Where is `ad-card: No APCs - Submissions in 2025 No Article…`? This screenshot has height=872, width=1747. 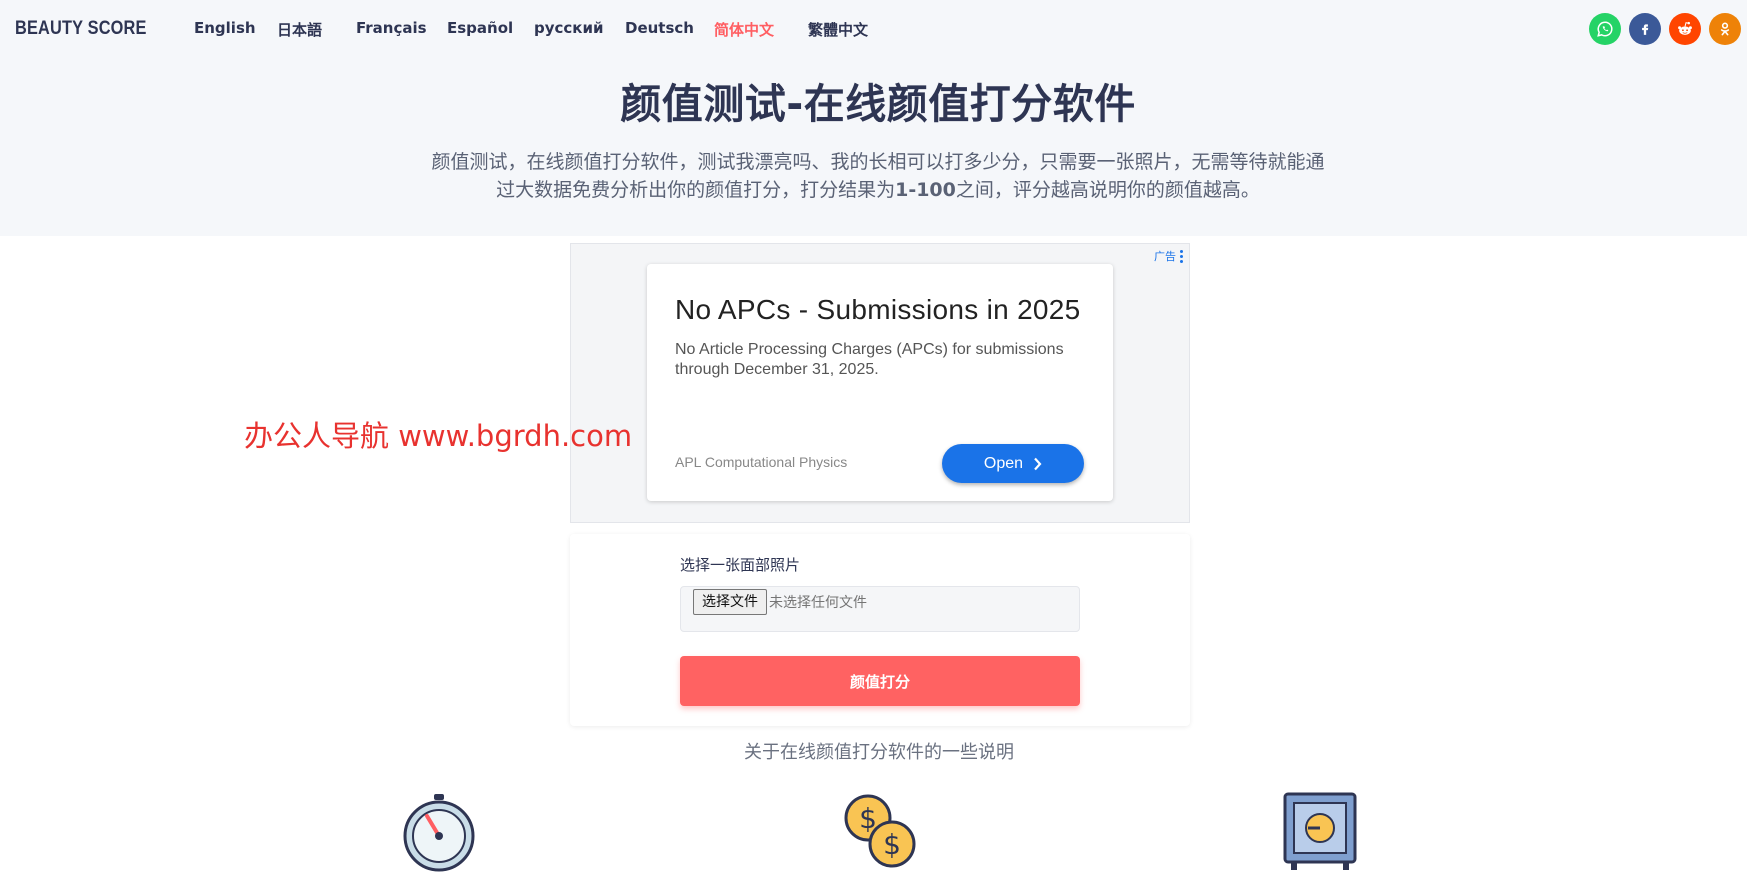 ad-card: No APCs - Submissions in 2025 No Article… is located at coordinates (880, 382).